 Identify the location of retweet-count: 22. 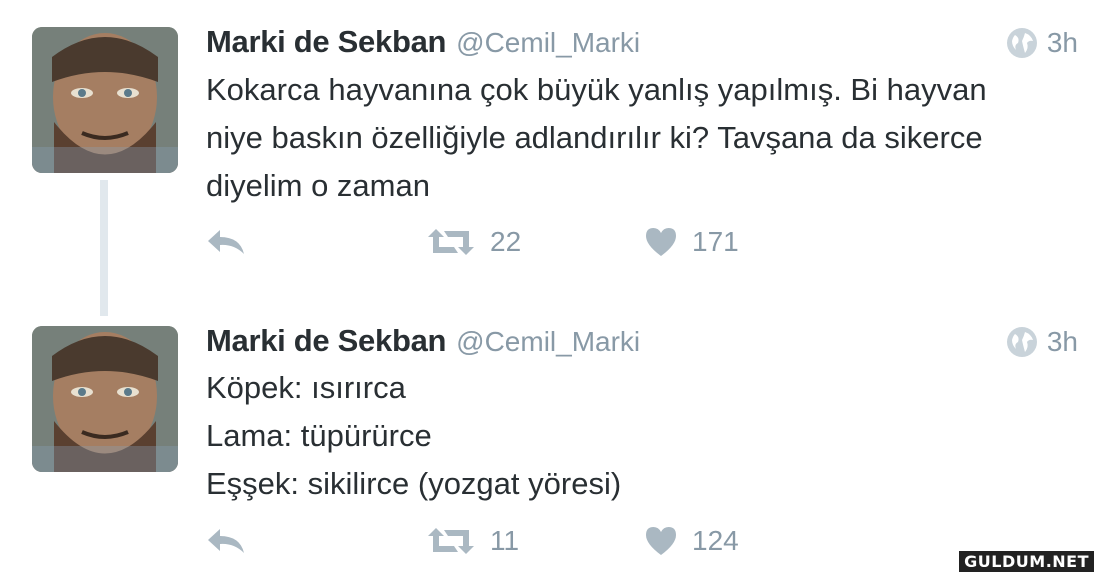
(506, 241).